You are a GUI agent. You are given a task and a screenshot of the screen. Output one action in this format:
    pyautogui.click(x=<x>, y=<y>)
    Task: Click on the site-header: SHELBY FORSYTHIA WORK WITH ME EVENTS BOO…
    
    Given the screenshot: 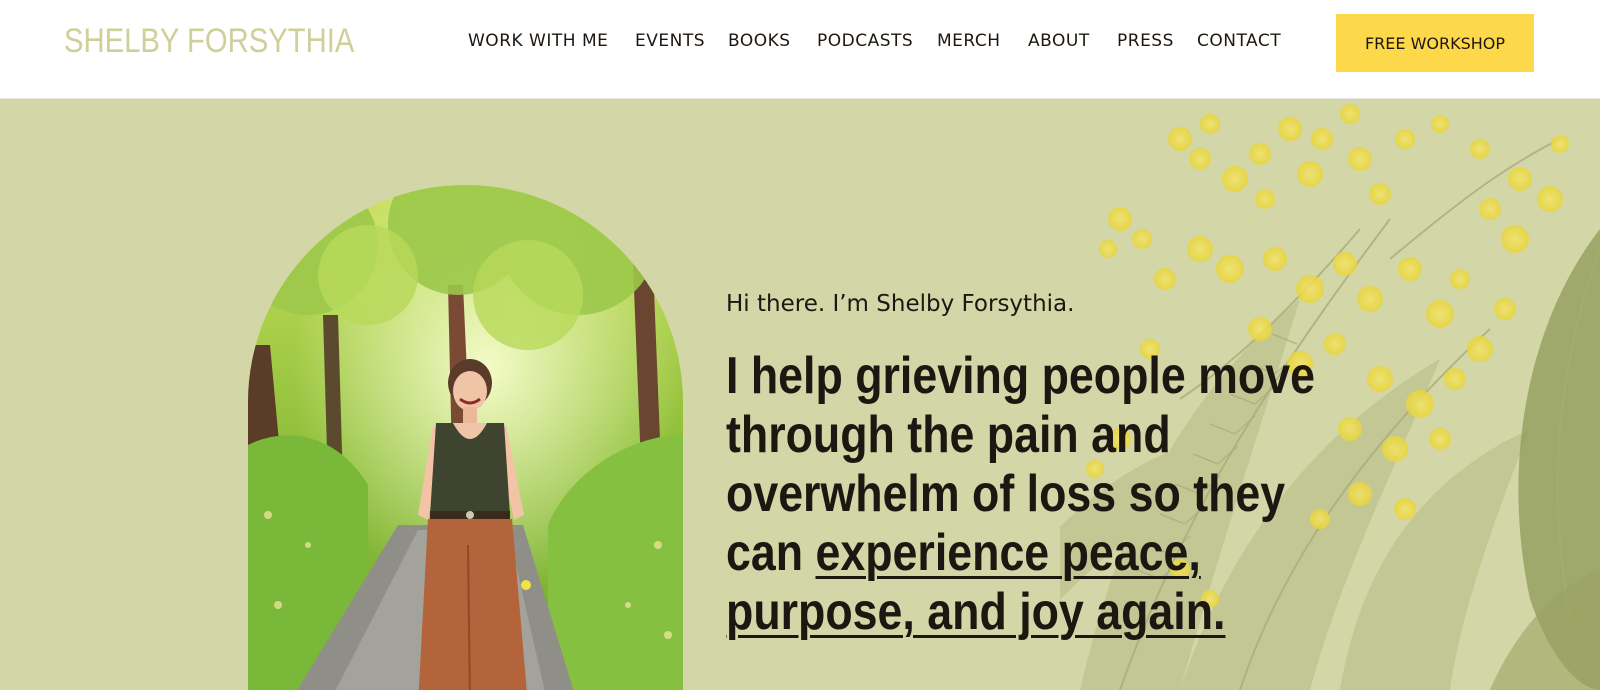 What is the action you would take?
    pyautogui.click(x=800, y=49)
    